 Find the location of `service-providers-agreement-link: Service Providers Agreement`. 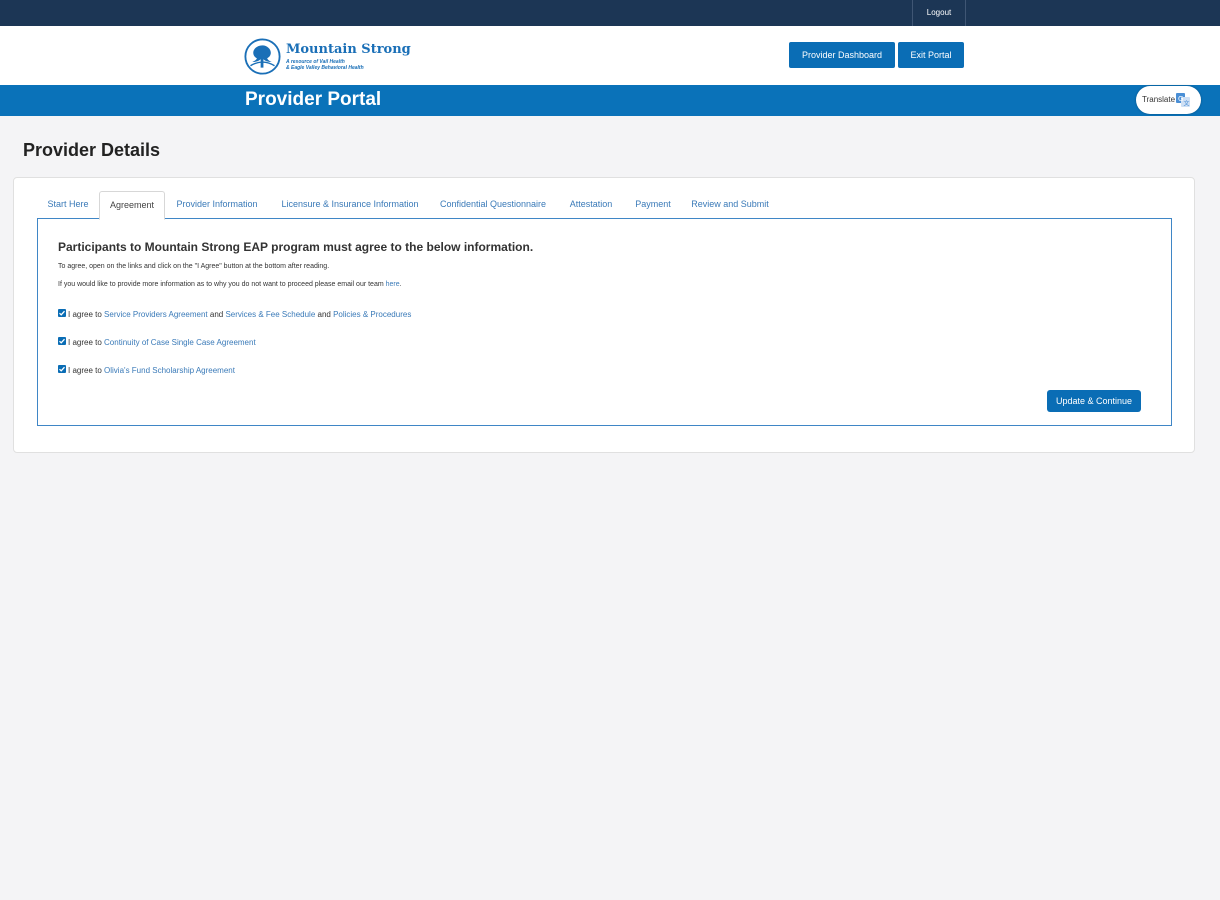

service-providers-agreement-link: Service Providers Agreement is located at coordinates (156, 314).